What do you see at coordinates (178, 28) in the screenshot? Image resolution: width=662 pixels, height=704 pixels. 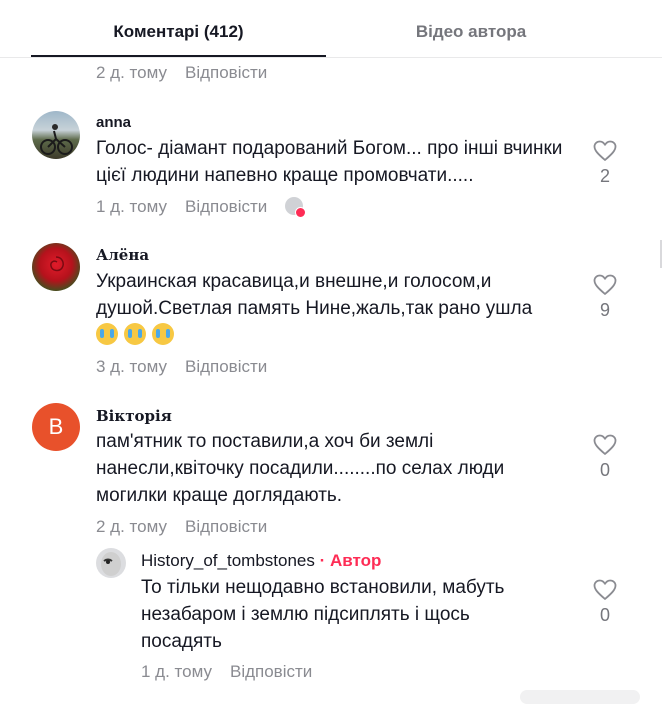 I see `tab-comments: Коментарі (412)` at bounding box center [178, 28].